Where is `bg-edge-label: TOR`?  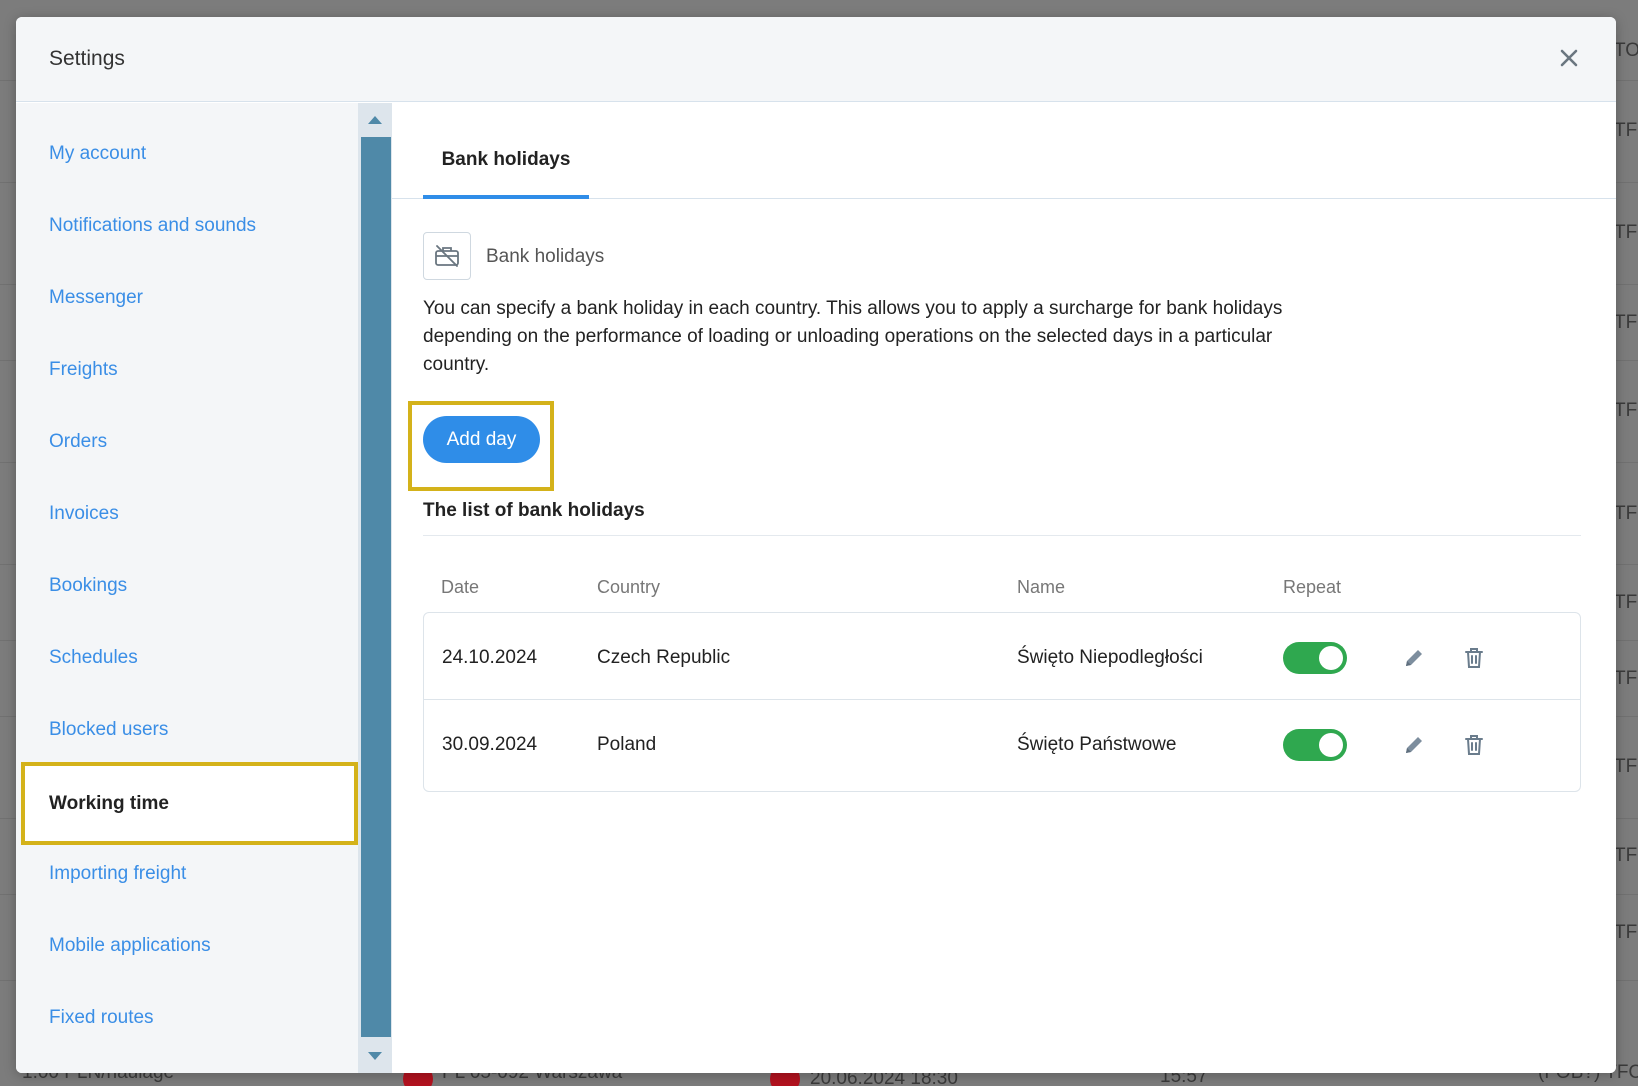
bg-edge-label: TOR is located at coordinates (1626, 50).